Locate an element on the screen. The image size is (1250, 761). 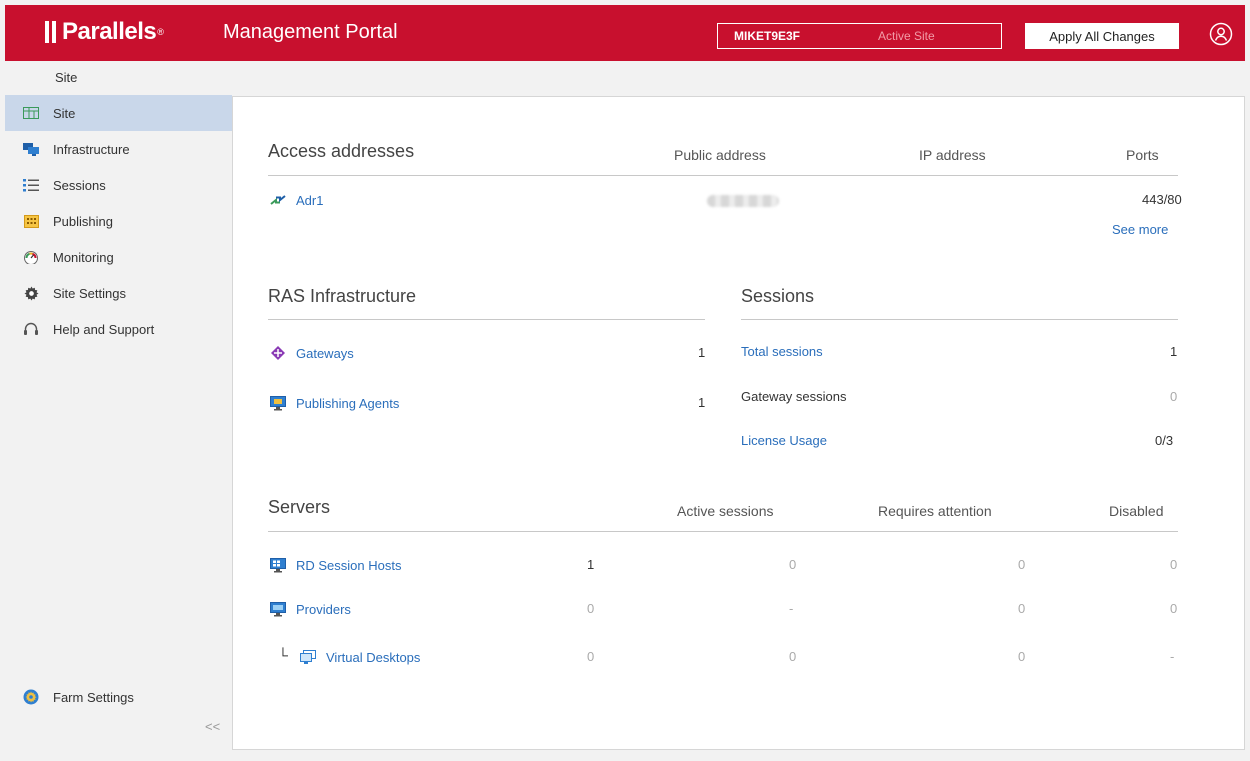
portal-title: Management Portal is located at coordinates (310, 32).